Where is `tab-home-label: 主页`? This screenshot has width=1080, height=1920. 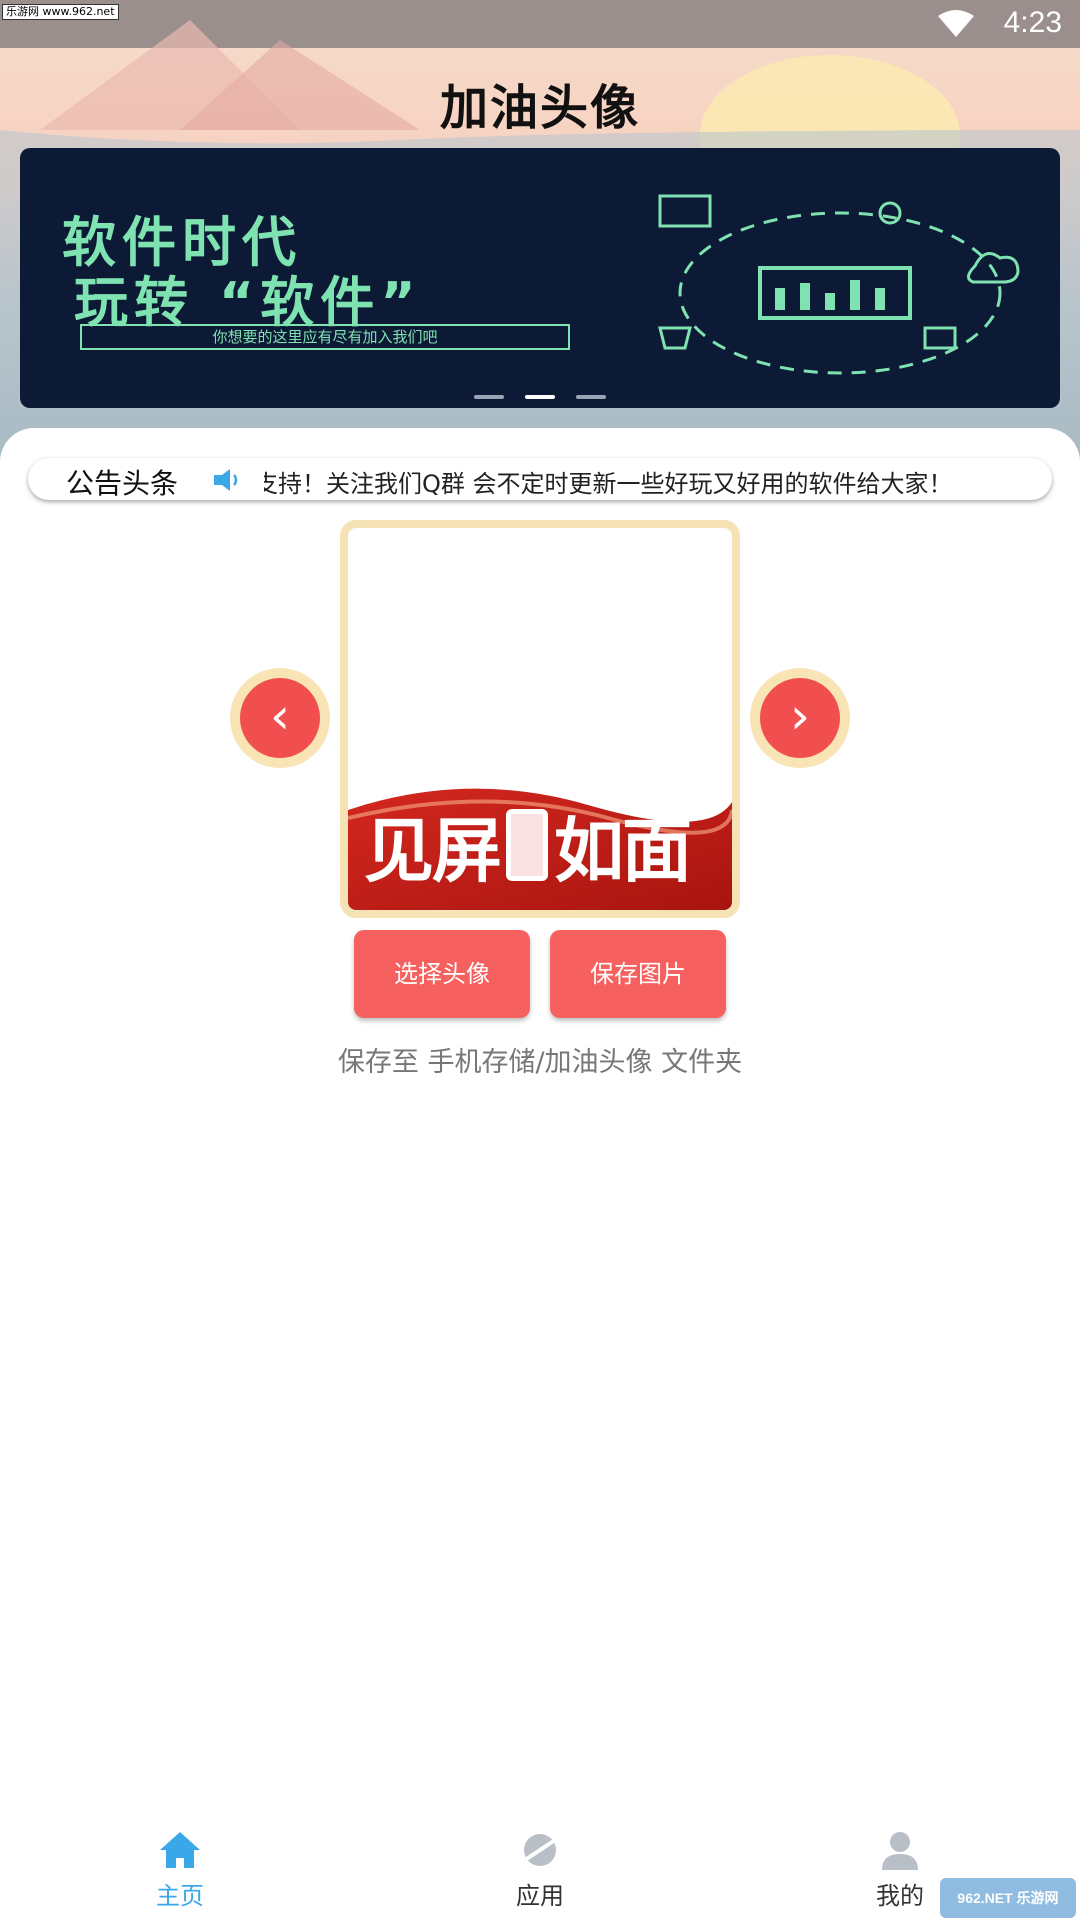 tab-home-label: 主页 is located at coordinates (180, 1896).